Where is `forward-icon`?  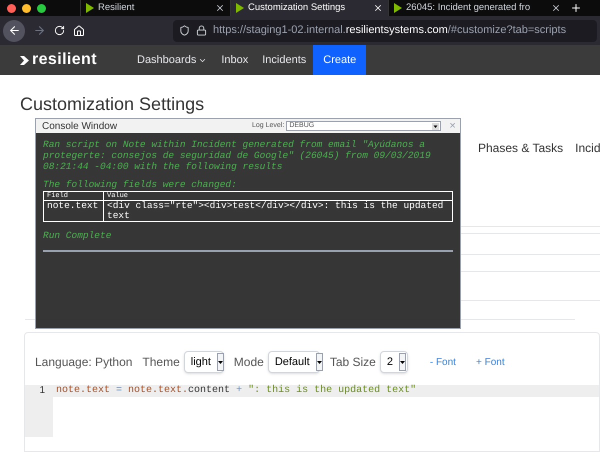 forward-icon is located at coordinates (39, 30).